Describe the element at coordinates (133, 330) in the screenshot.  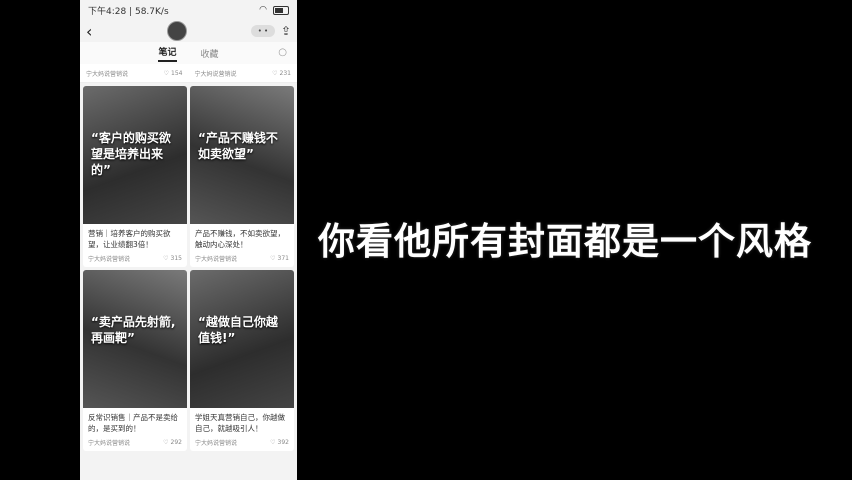
I see `cover-title: “卖产品先射箭,再画靶”` at that location.